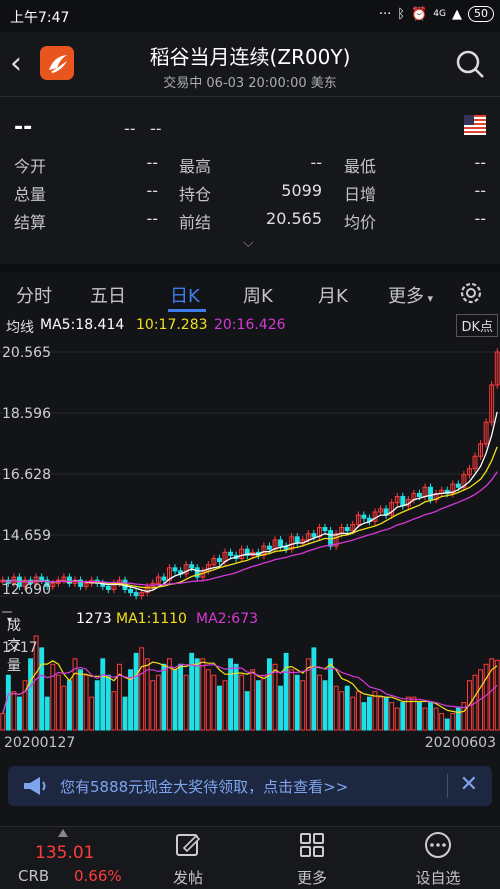  What do you see at coordinates (419, 14) in the screenshot?
I see `alarm-icon: ⏰` at bounding box center [419, 14].